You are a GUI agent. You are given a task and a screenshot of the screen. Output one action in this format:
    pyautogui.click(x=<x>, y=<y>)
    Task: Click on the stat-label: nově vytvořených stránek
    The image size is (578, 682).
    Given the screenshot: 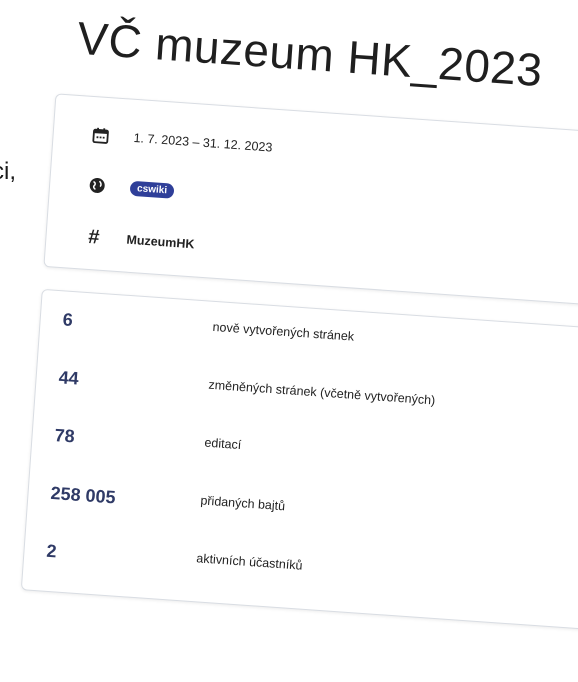 What is the action you would take?
    pyautogui.click(x=283, y=331)
    